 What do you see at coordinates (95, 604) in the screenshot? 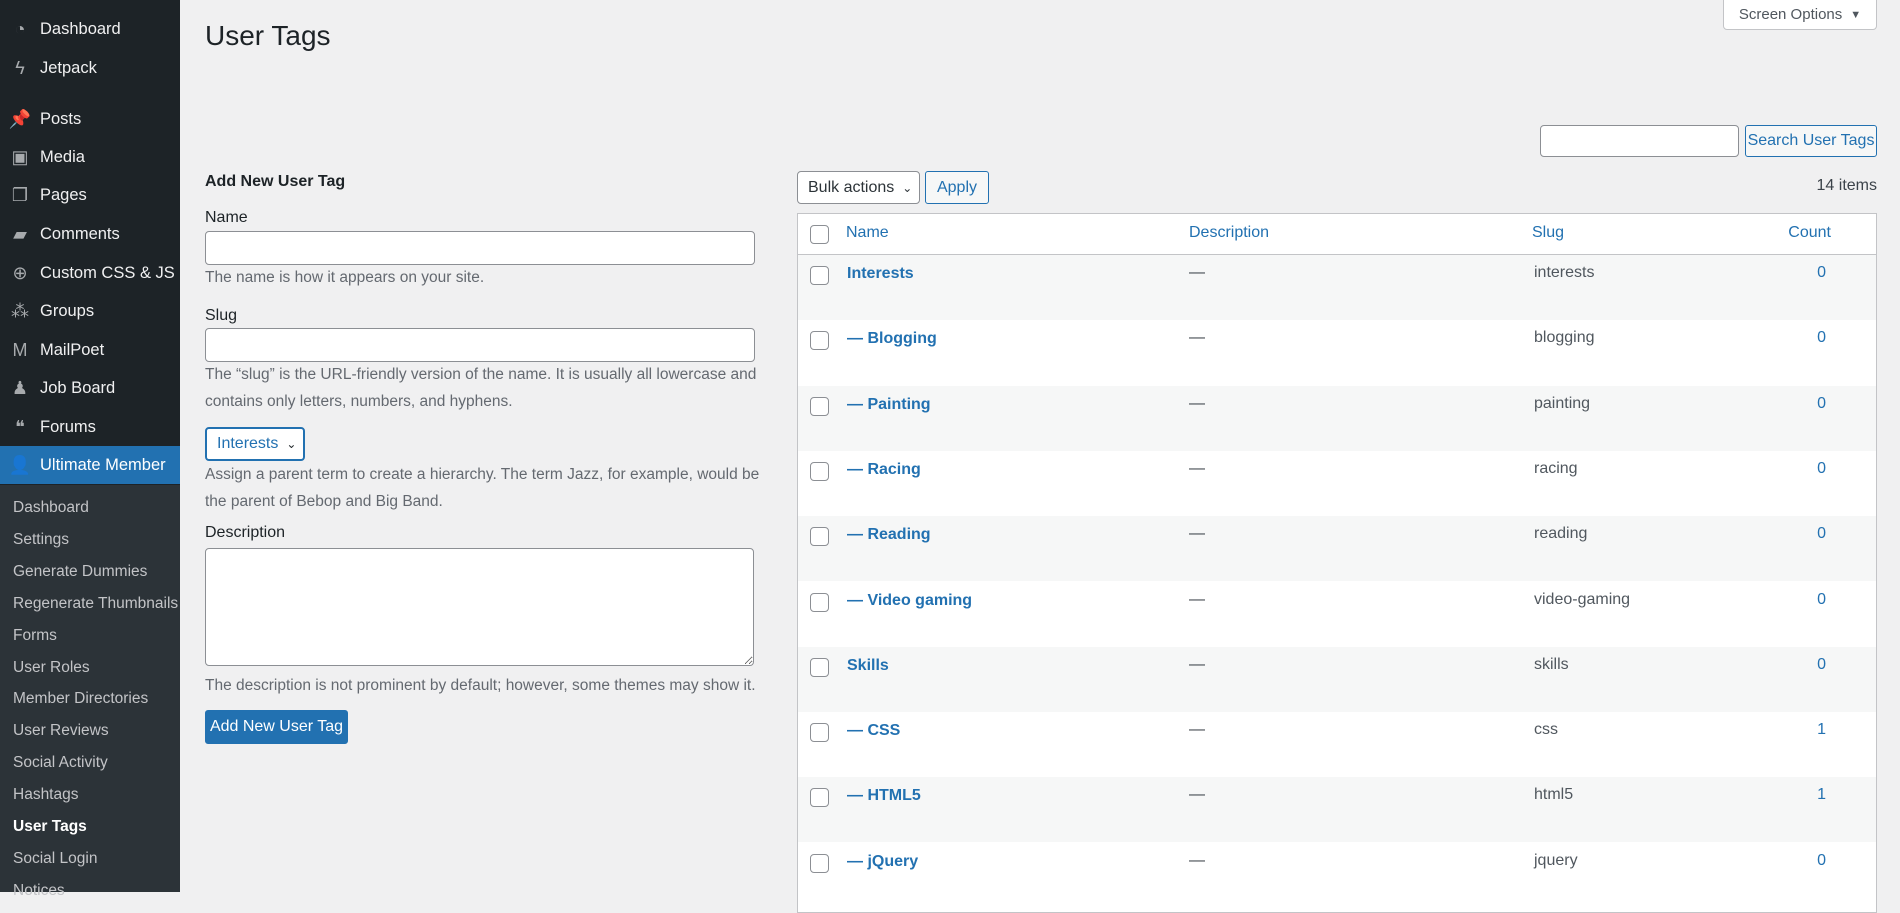
I see `submenu-item-regenerate-thumbnails: Regenerate Thumbnails` at bounding box center [95, 604].